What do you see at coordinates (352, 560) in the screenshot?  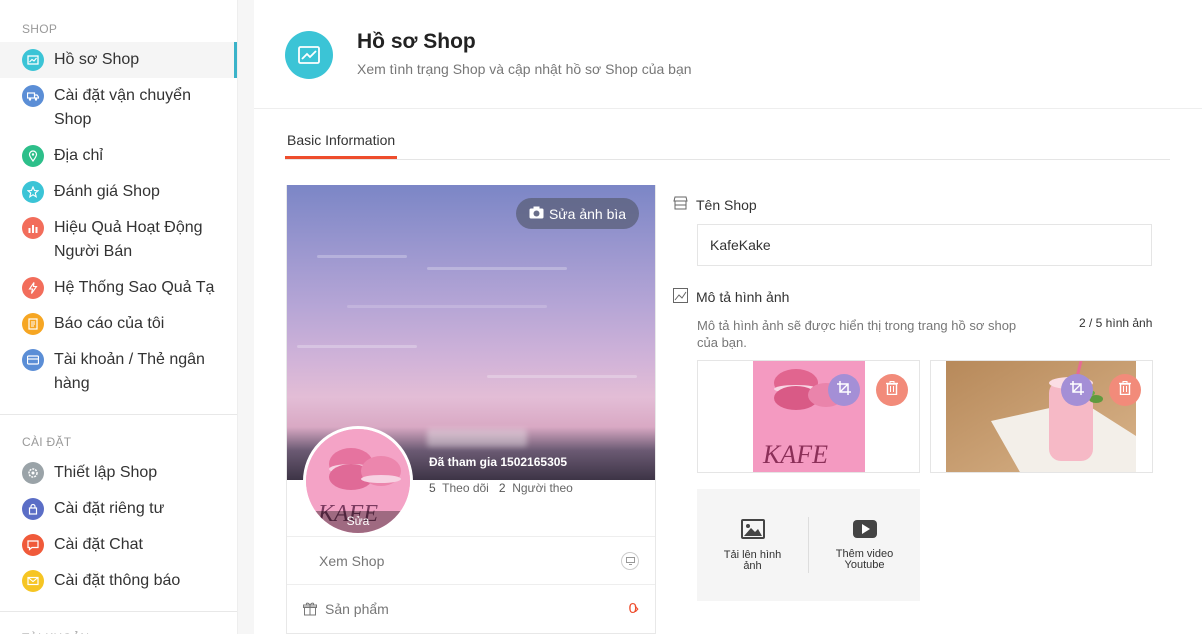 I see `view-shop-label: Xem Shop` at bounding box center [352, 560].